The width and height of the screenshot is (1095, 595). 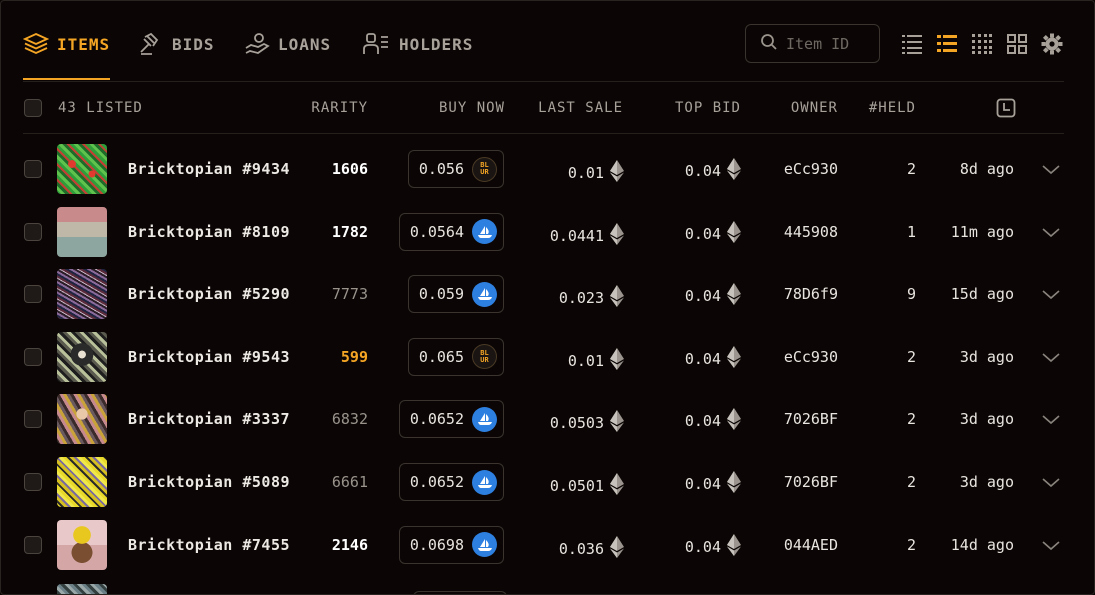 What do you see at coordinates (811, 545) in the screenshot?
I see `owner-address: 044AED` at bounding box center [811, 545].